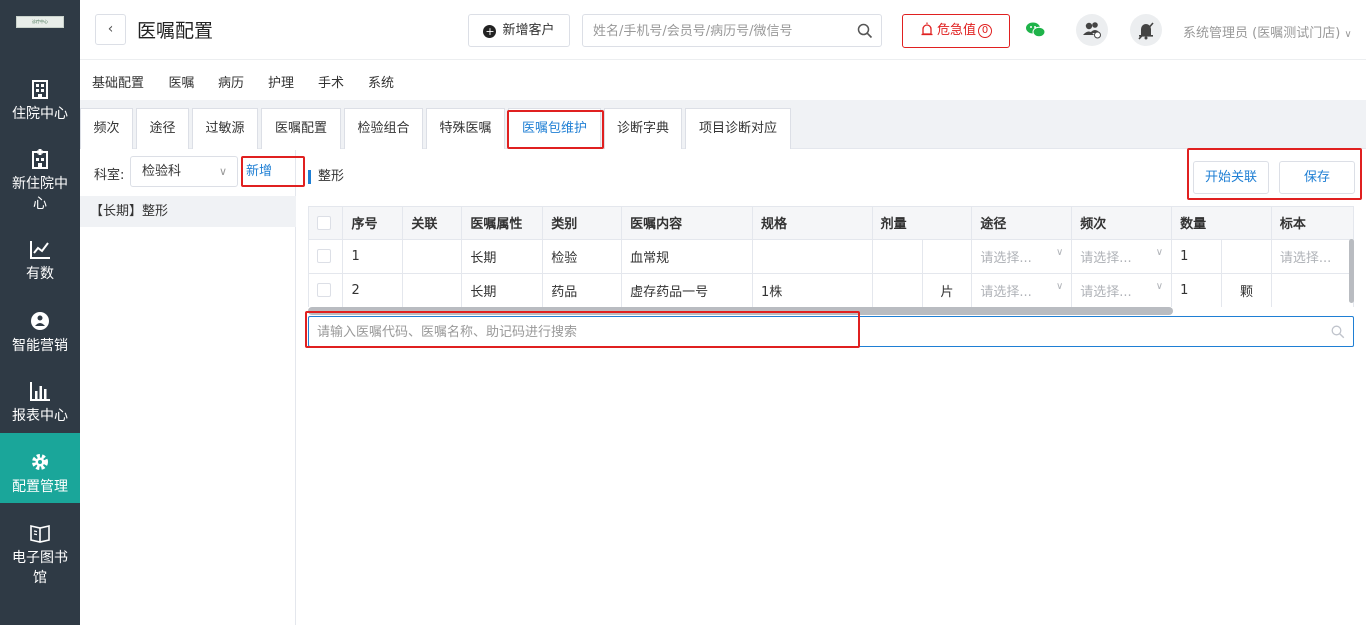 The image size is (1366, 625). I want to click on user-name: 系统管理员 (医嘱测试门店), so click(1262, 33).